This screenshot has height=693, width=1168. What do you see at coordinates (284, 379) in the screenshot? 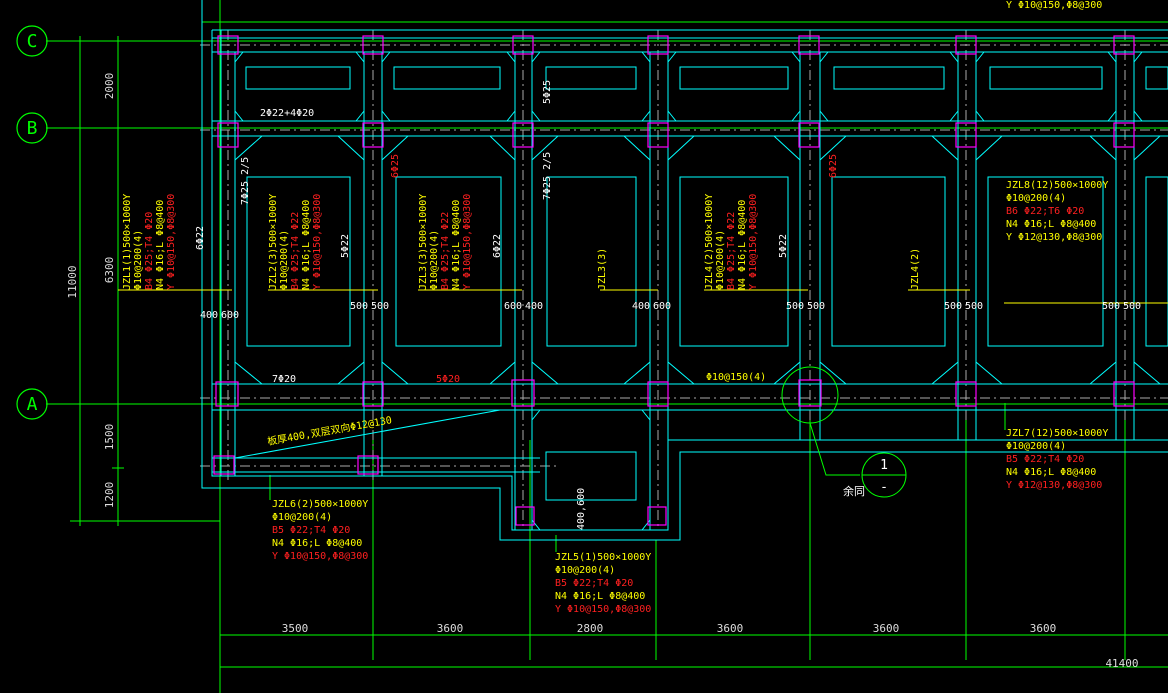
I see `note-bot1: 7Φ20` at bounding box center [284, 379].